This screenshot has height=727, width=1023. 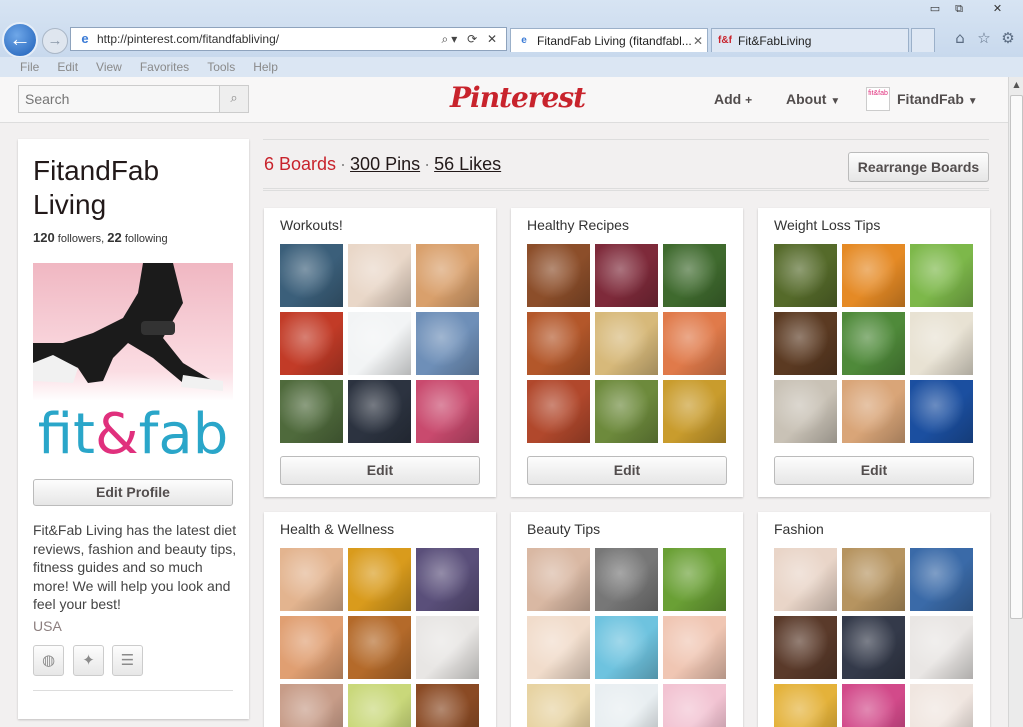 What do you see at coordinates (626, 275) in the screenshot?
I see `thumb-beets` at bounding box center [626, 275].